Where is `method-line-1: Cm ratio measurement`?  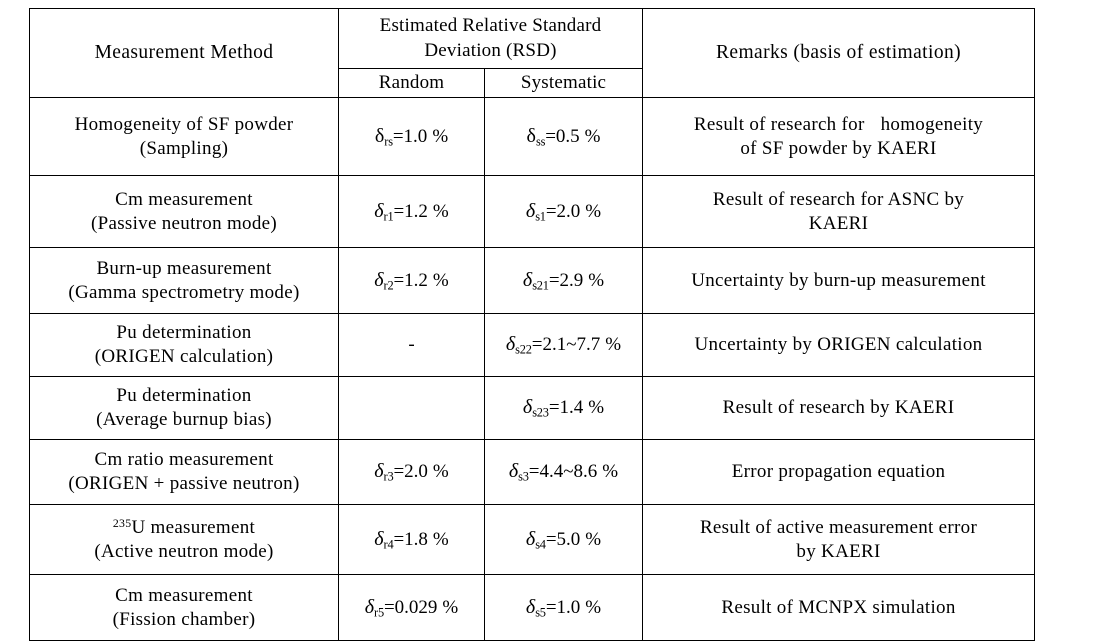
method-line-1: Cm ratio measurement is located at coordinates (184, 459).